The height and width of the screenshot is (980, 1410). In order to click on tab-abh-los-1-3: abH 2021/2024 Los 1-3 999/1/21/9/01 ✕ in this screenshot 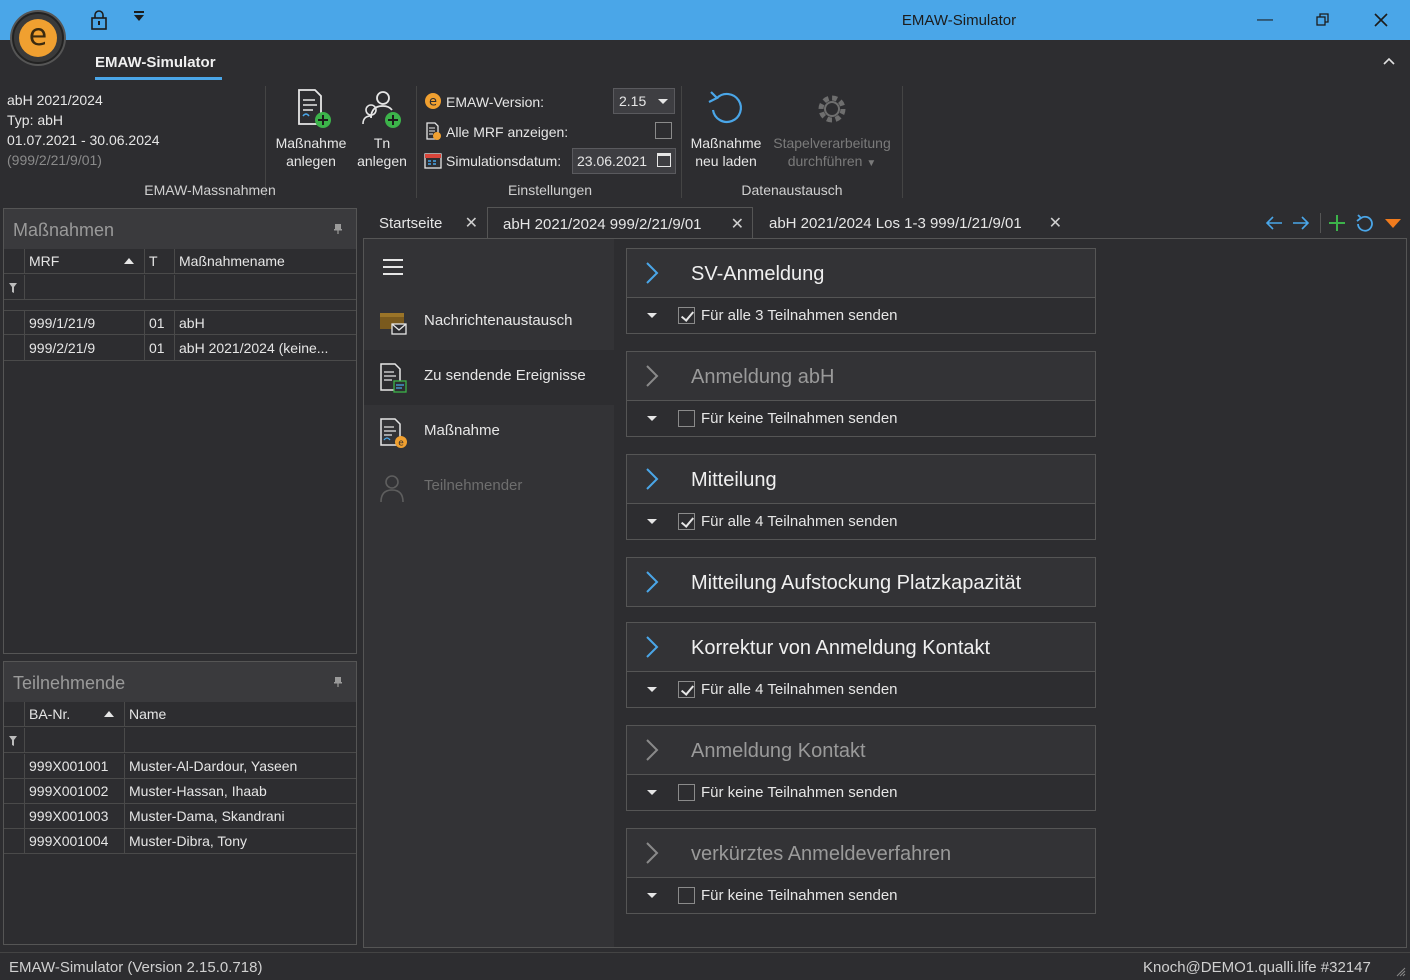, I will do `click(912, 223)`.